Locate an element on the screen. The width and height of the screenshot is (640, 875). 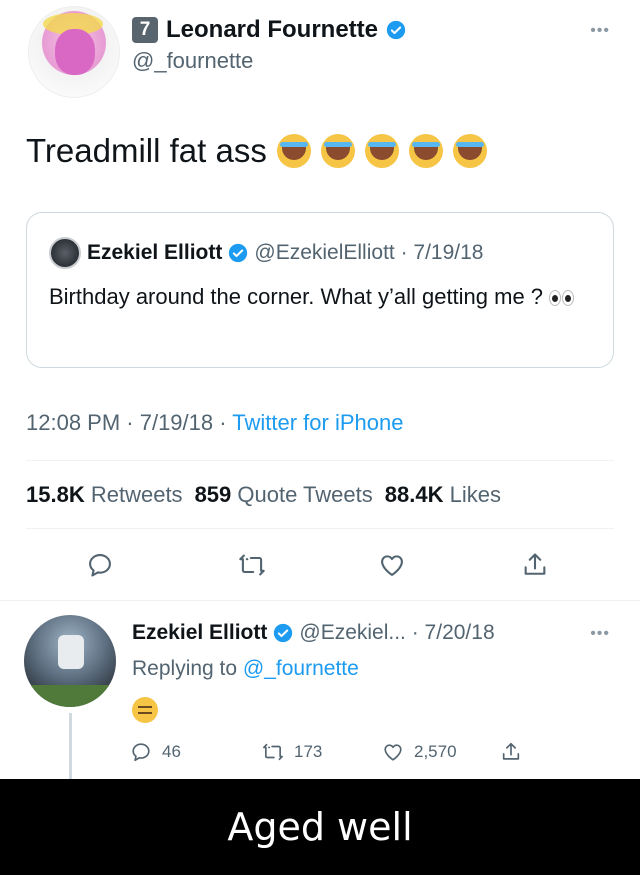
avatar-face is located at coordinates (75, 52).